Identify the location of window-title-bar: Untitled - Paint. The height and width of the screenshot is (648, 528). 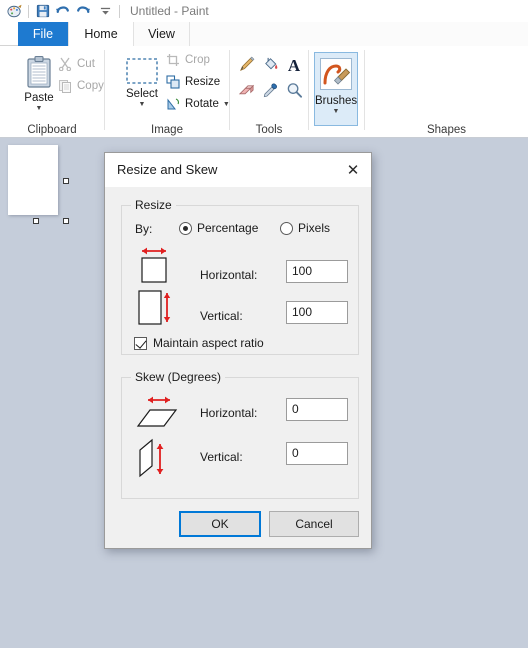
(264, 11).